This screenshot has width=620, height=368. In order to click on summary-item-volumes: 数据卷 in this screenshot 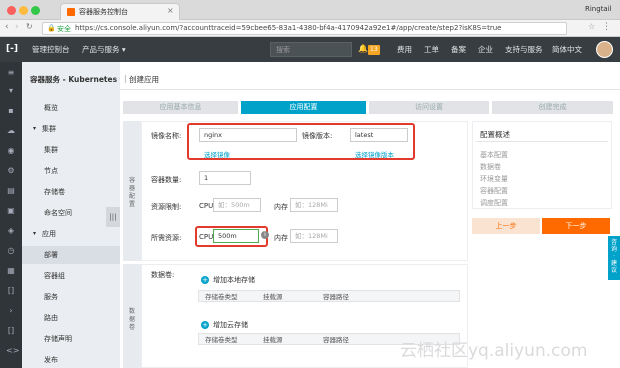, I will do `click(490, 167)`.